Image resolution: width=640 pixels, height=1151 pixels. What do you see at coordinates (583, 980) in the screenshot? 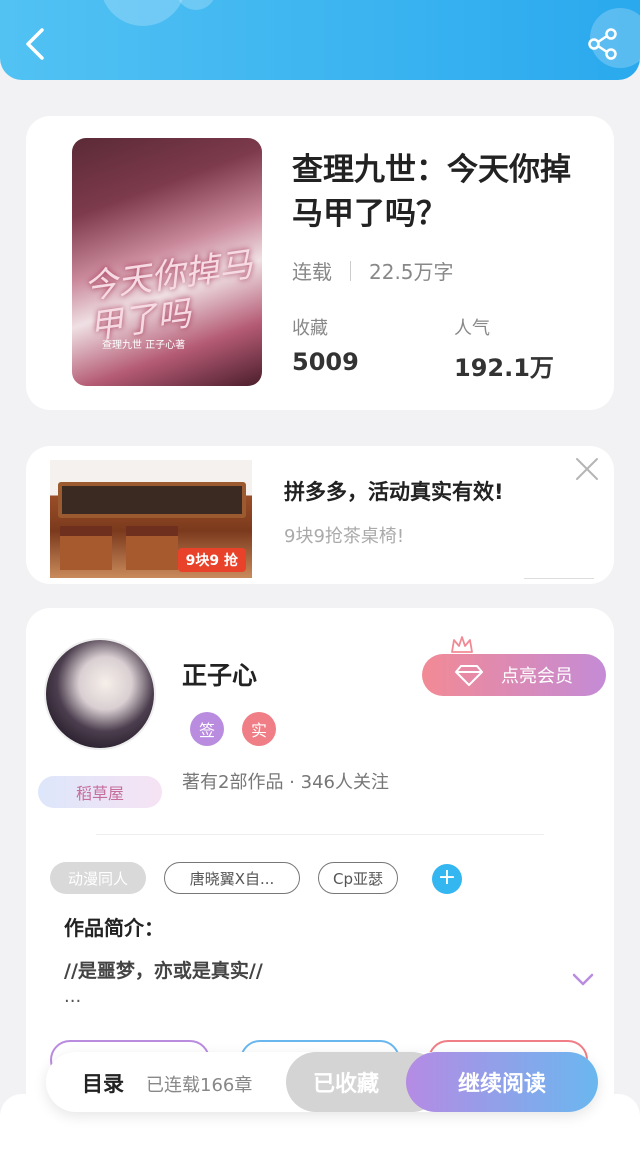
I see `chevron-down-icon` at bounding box center [583, 980].